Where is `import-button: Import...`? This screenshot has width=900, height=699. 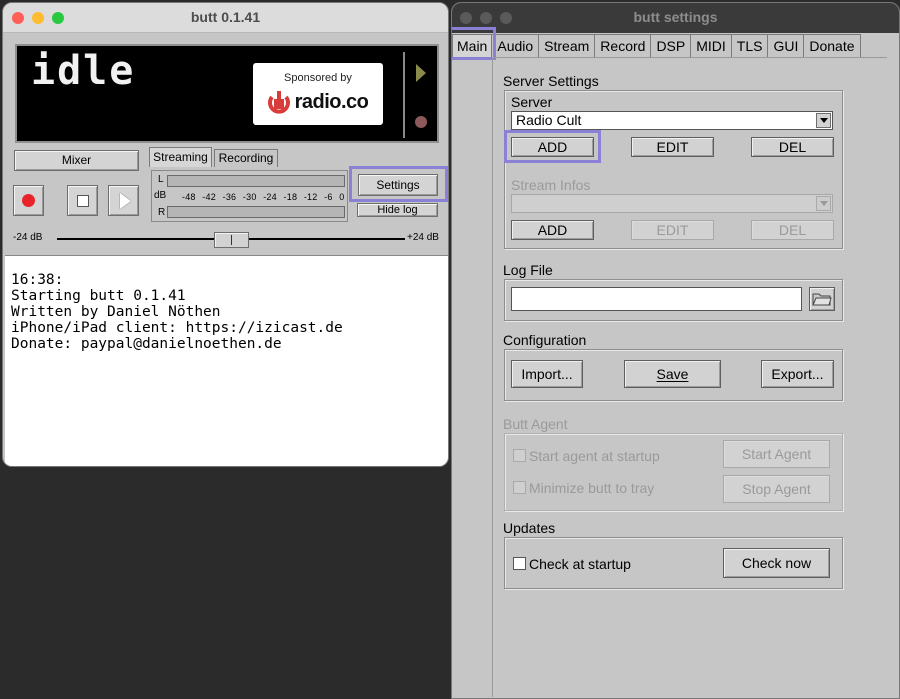
import-button: Import... is located at coordinates (547, 374).